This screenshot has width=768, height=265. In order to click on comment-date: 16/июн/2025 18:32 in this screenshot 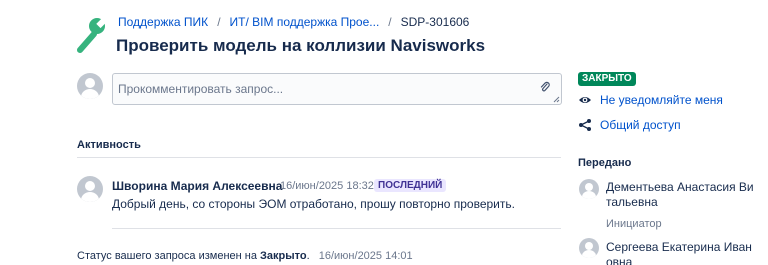, I will do `click(327, 186)`.